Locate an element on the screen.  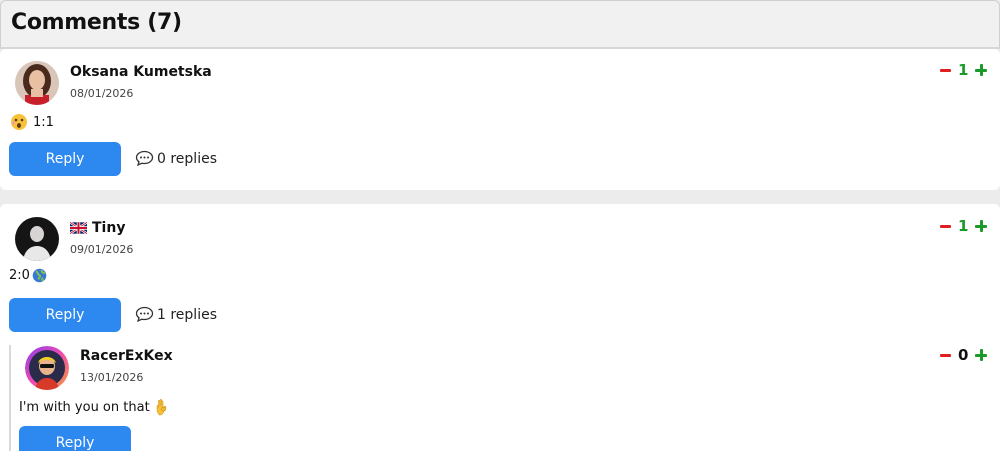
globe-emoji-icon is located at coordinates (39, 275).